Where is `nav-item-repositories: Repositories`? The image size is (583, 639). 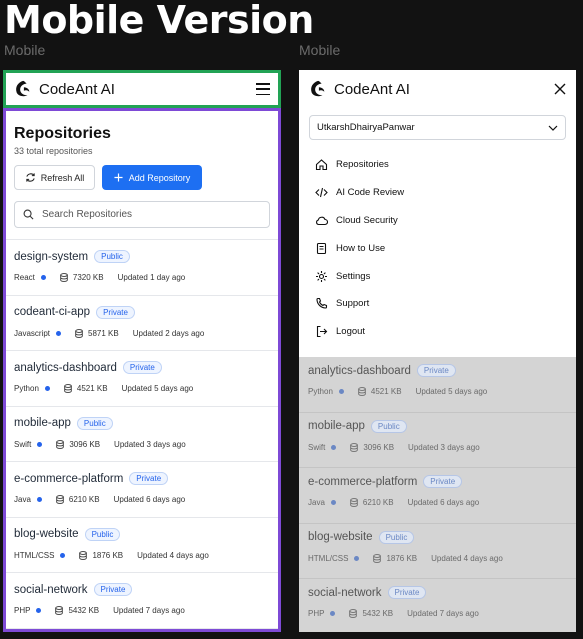
nav-item-repositories: Repositories is located at coordinates (437, 165).